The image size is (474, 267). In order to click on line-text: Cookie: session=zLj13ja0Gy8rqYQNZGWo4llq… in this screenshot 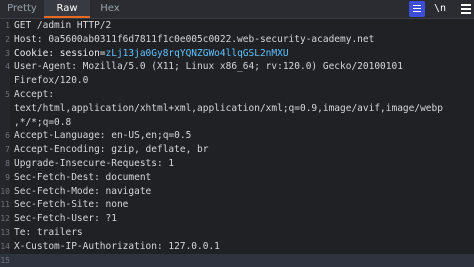, I will do `click(151, 54)`.